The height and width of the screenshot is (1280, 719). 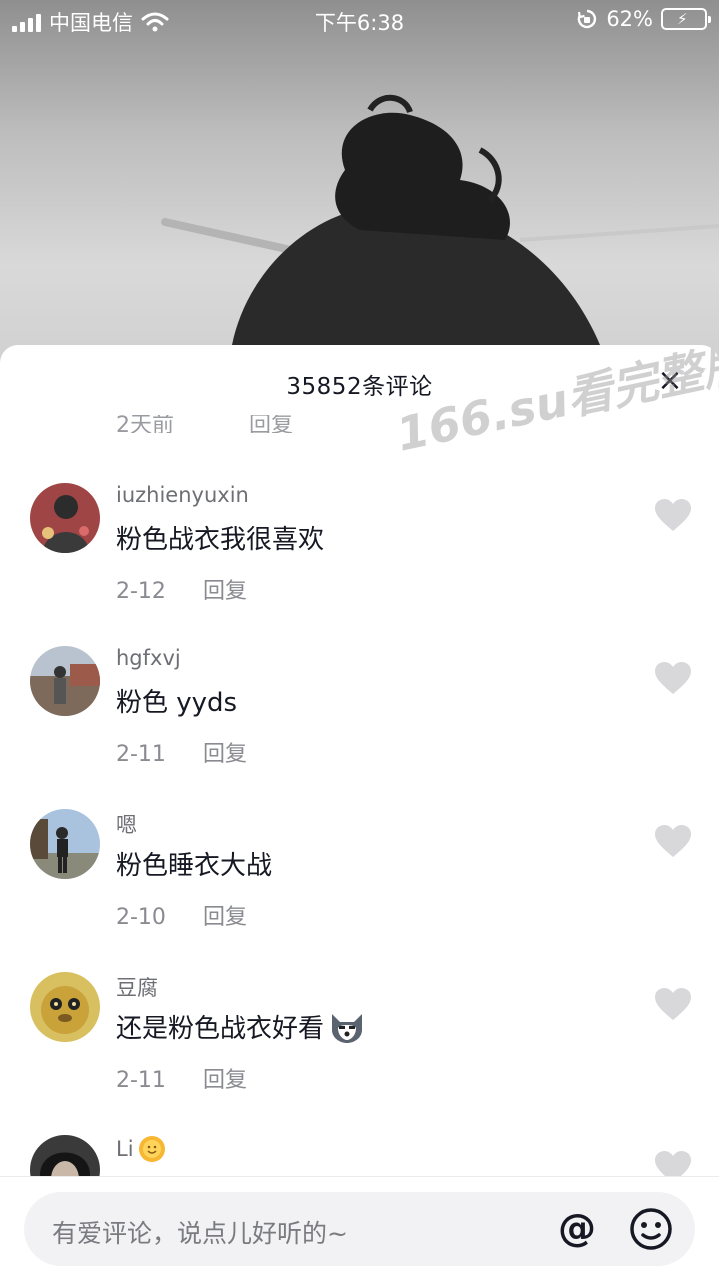 I want to click on watermark-text: 166.su看完整版, so click(x=555, y=403).